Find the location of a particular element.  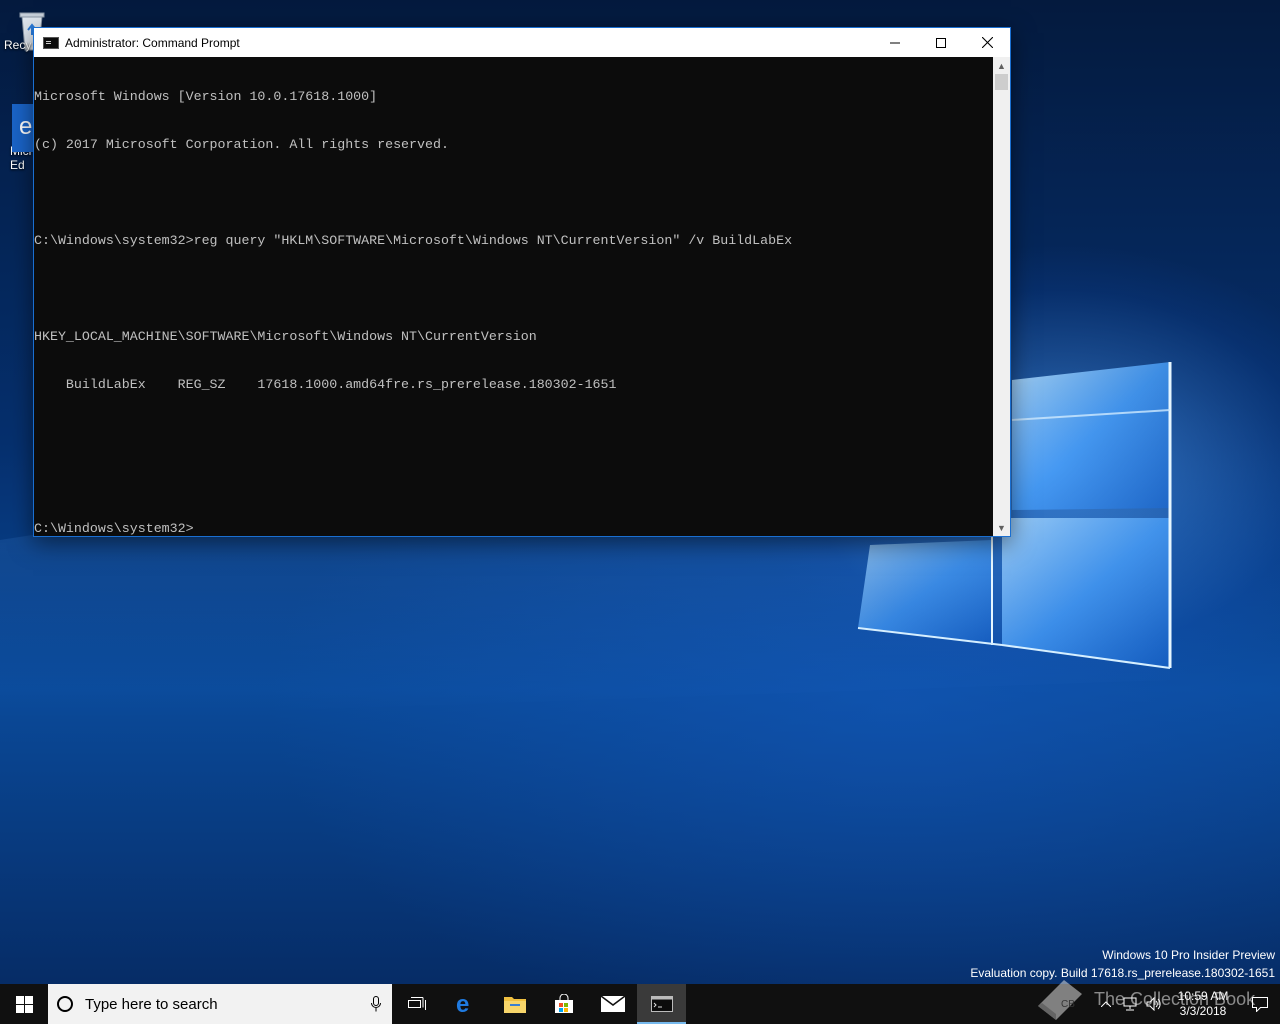

store-icon is located at coordinates (563, 1003).